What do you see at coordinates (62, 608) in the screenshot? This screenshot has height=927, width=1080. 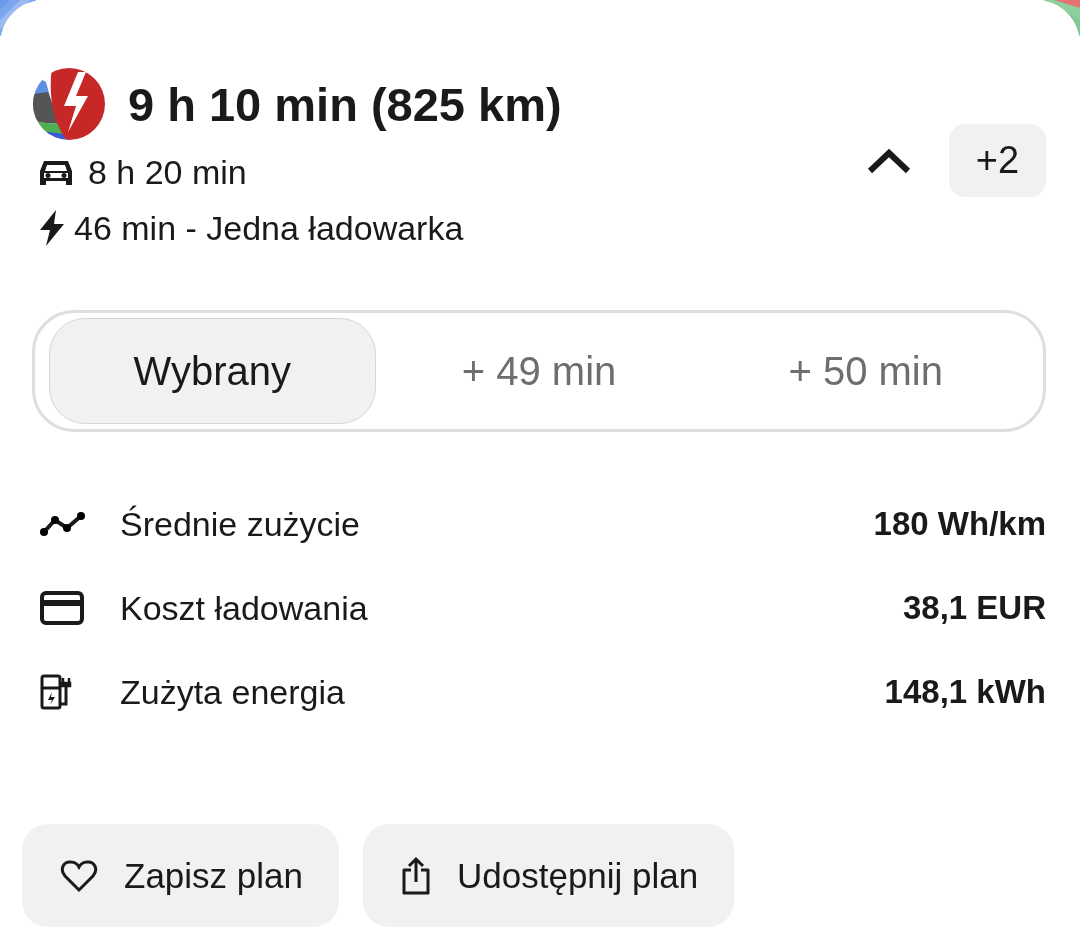 I see `credit-card-icon` at bounding box center [62, 608].